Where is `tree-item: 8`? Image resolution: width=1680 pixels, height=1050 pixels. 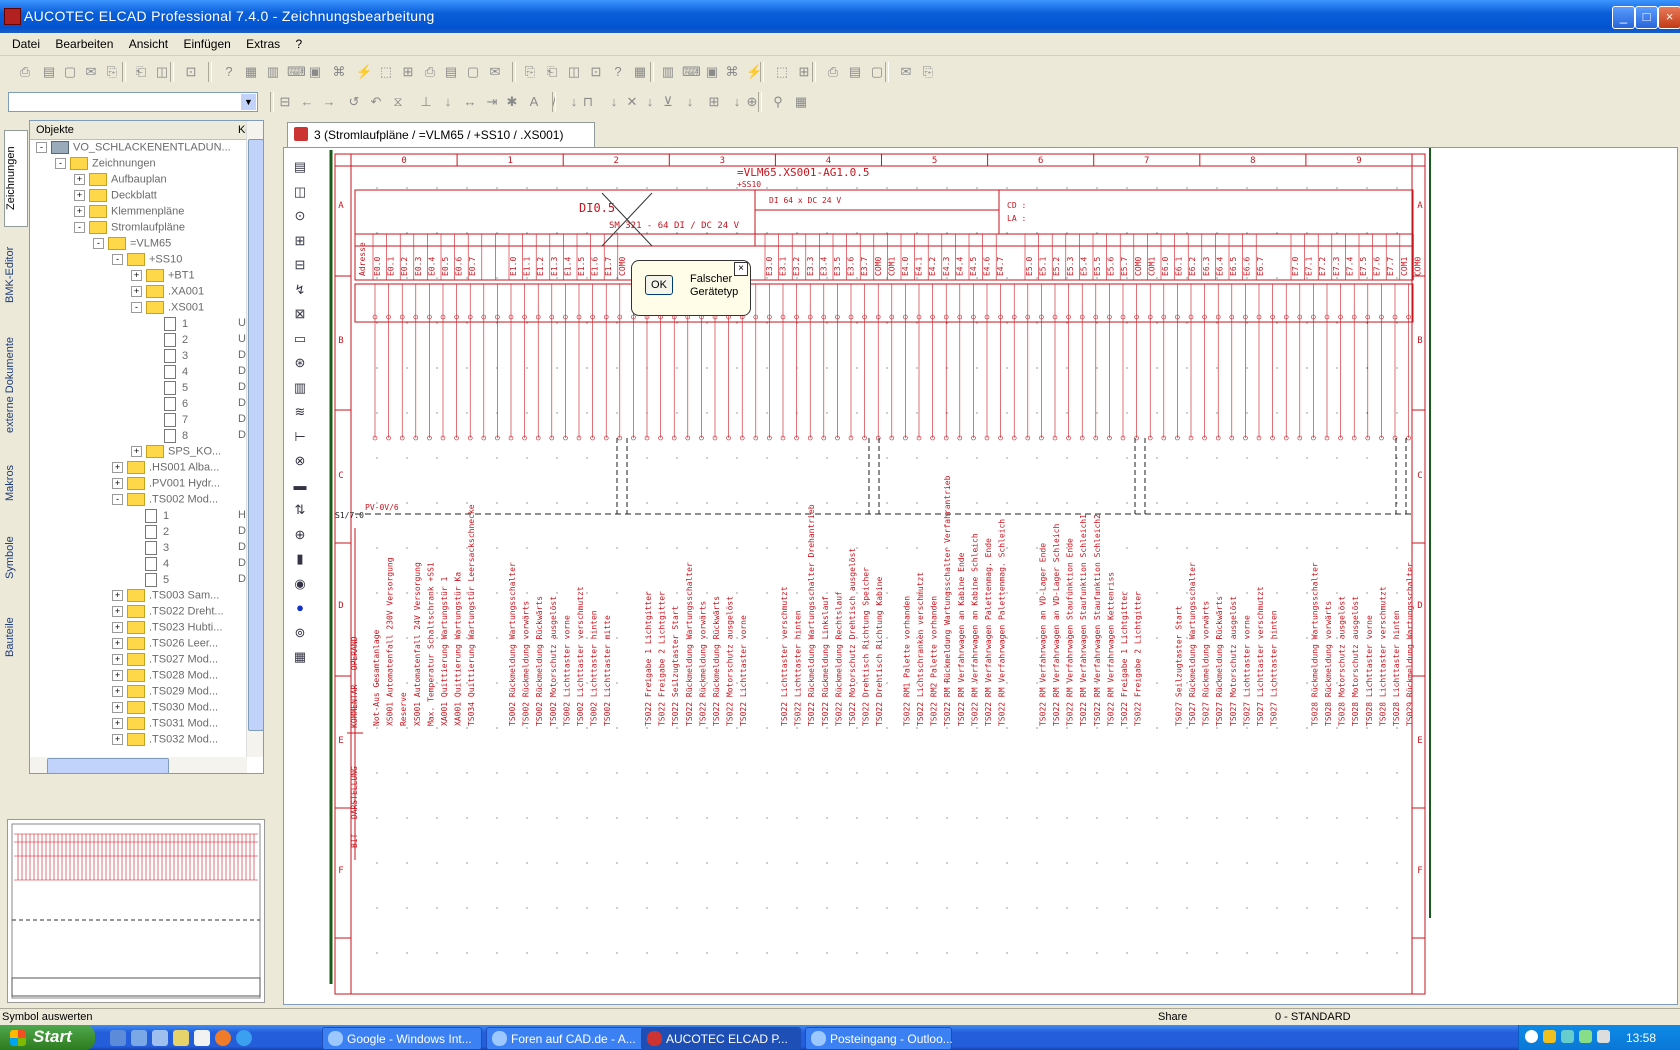 tree-item: 8 is located at coordinates (169, 437).